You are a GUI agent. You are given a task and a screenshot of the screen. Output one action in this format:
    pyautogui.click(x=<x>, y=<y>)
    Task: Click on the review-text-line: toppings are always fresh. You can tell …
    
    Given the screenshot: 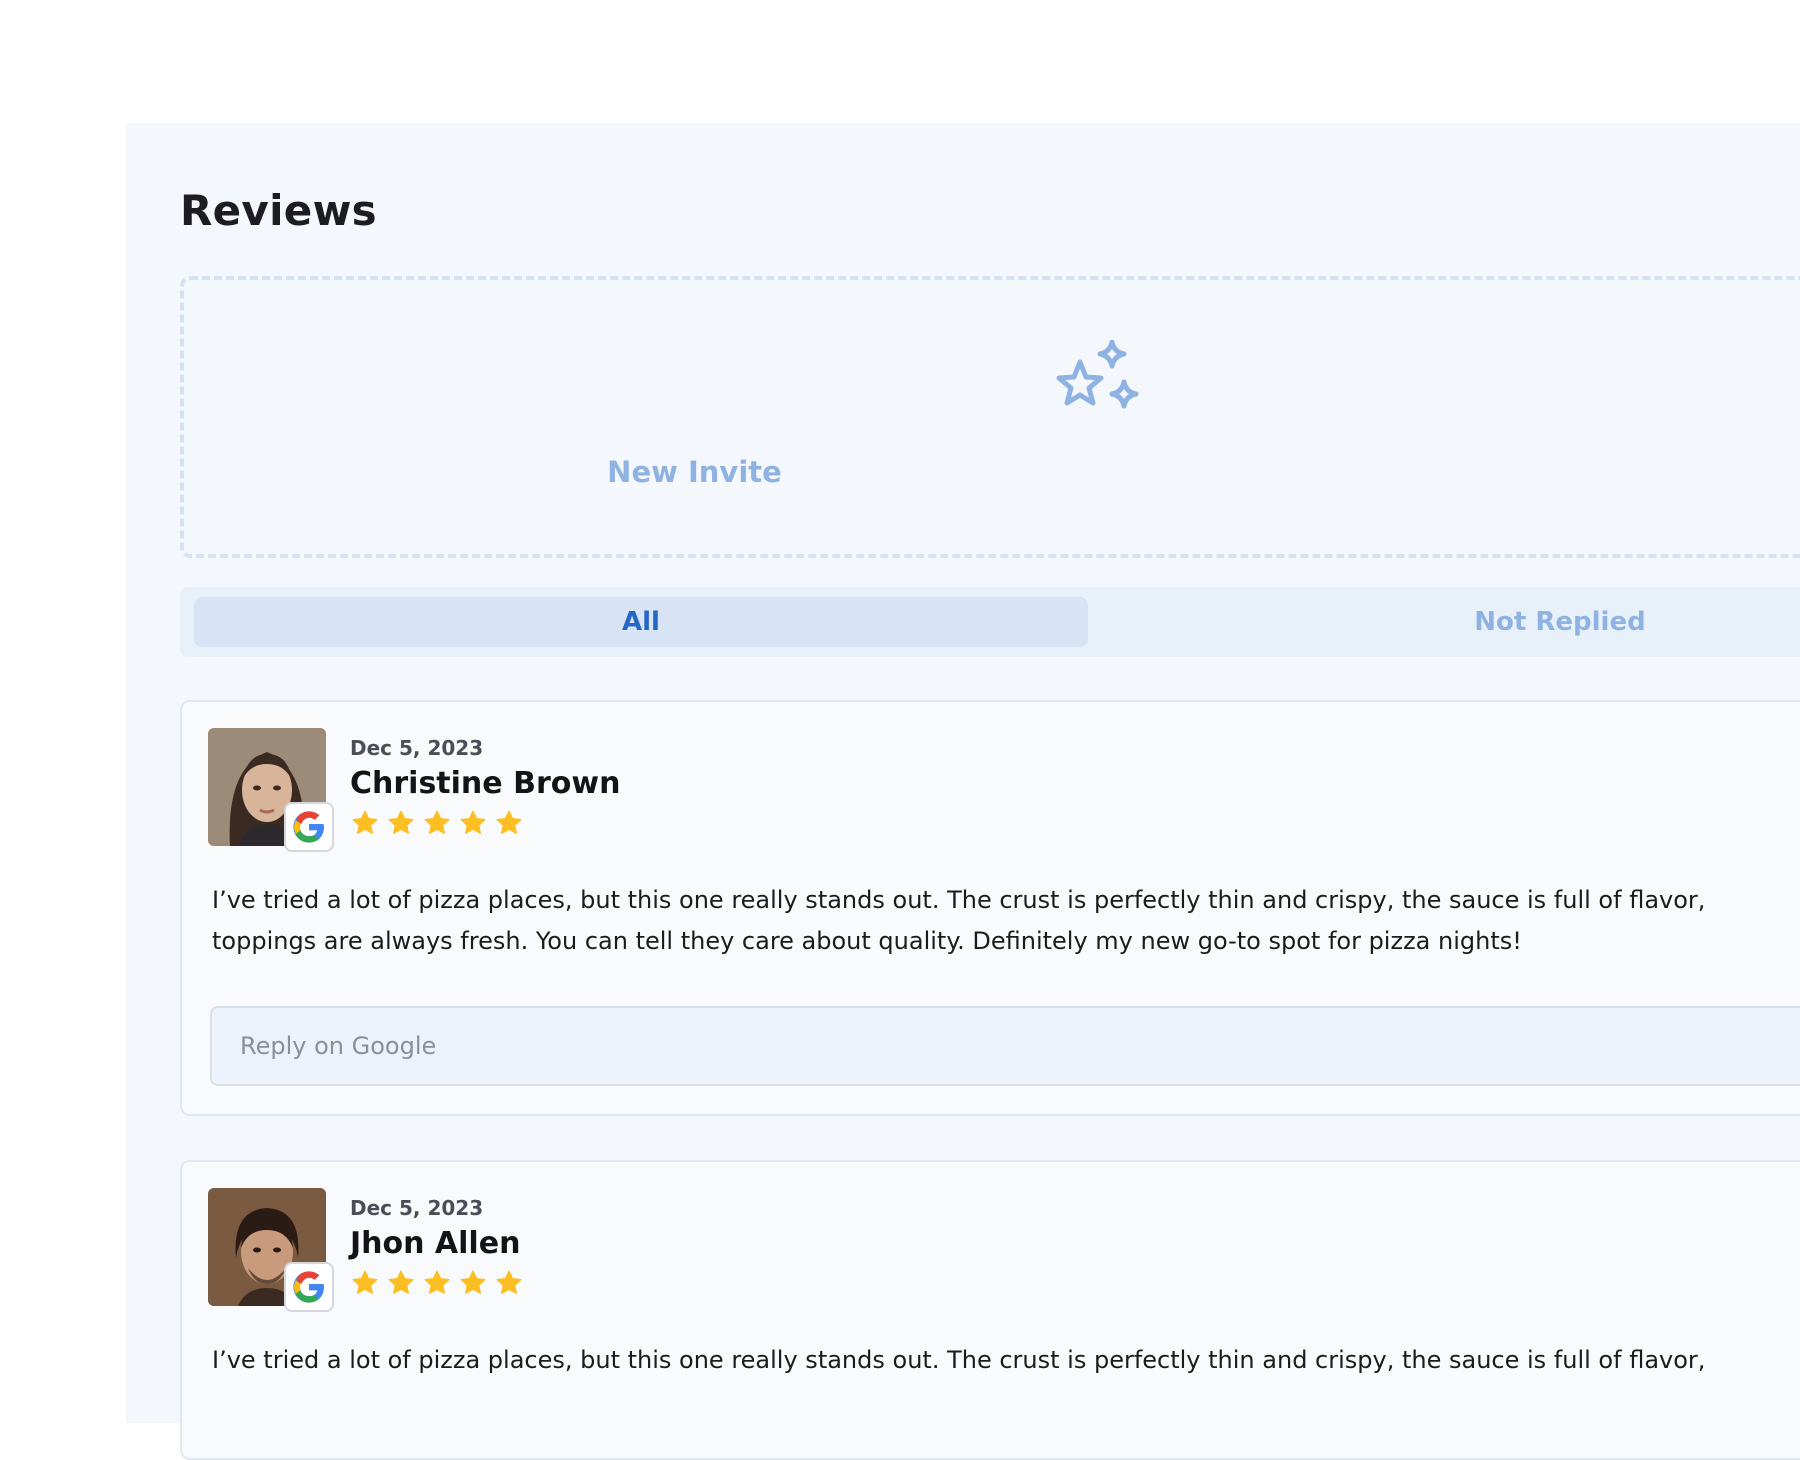 What is the action you would take?
    pyautogui.click(x=867, y=941)
    